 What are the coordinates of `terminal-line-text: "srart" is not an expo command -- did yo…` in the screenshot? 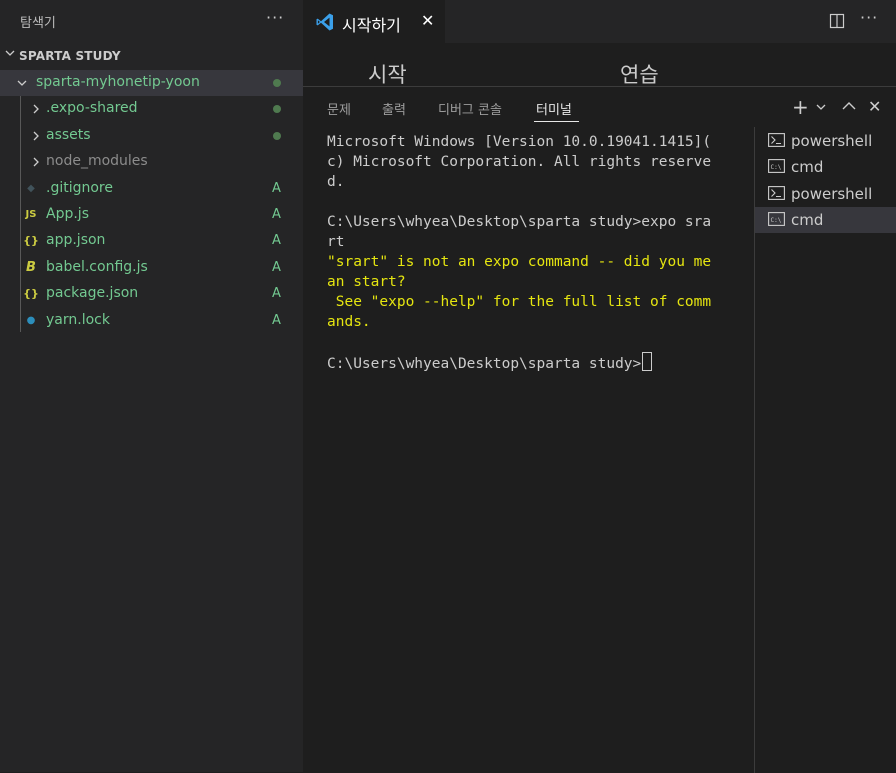 It's located at (519, 262).